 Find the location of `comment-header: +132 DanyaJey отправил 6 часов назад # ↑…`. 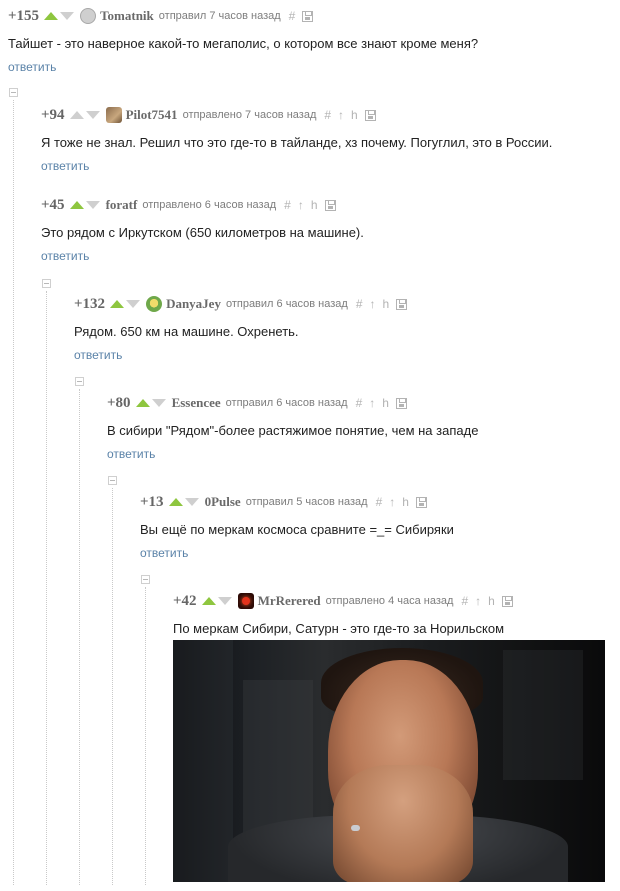

comment-header: +132 DanyaJey отправил 6 часов назад # ↑… is located at coordinates (241, 304).